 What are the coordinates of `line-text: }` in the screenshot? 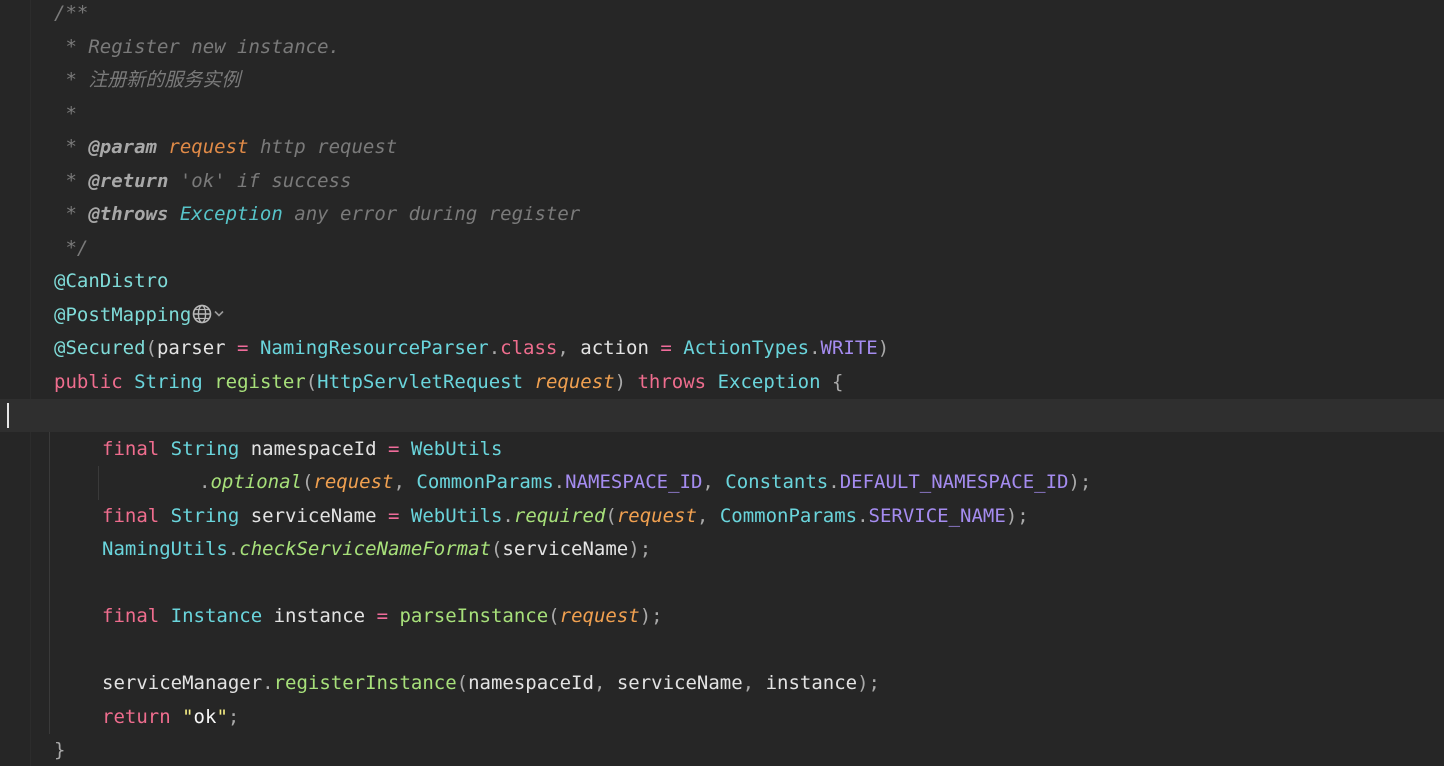 It's located at (59, 750).